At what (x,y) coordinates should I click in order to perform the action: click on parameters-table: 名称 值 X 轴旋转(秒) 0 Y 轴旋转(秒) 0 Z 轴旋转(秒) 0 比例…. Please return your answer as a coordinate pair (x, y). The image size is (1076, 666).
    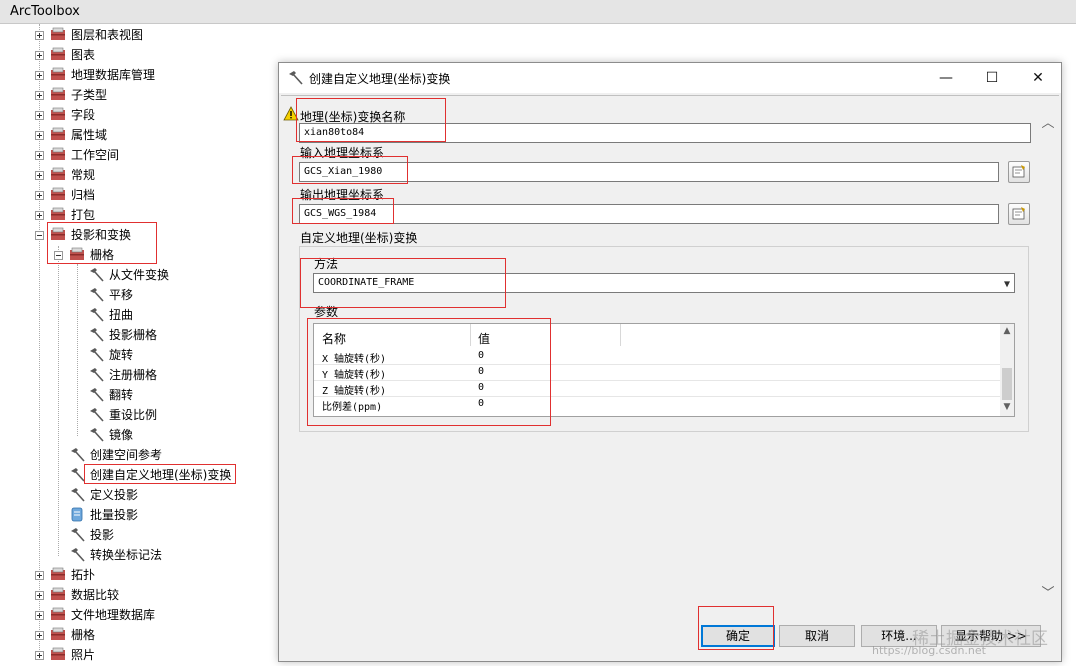
    Looking at the image, I should click on (664, 370).